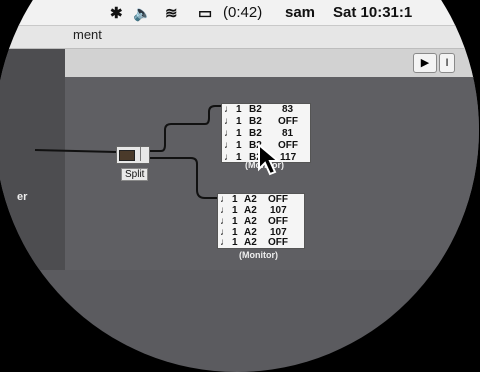 The width and height of the screenshot is (480, 372). Describe the element at coordinates (269, 159) in the screenshot. I see `mouse-cursor-icon` at that location.